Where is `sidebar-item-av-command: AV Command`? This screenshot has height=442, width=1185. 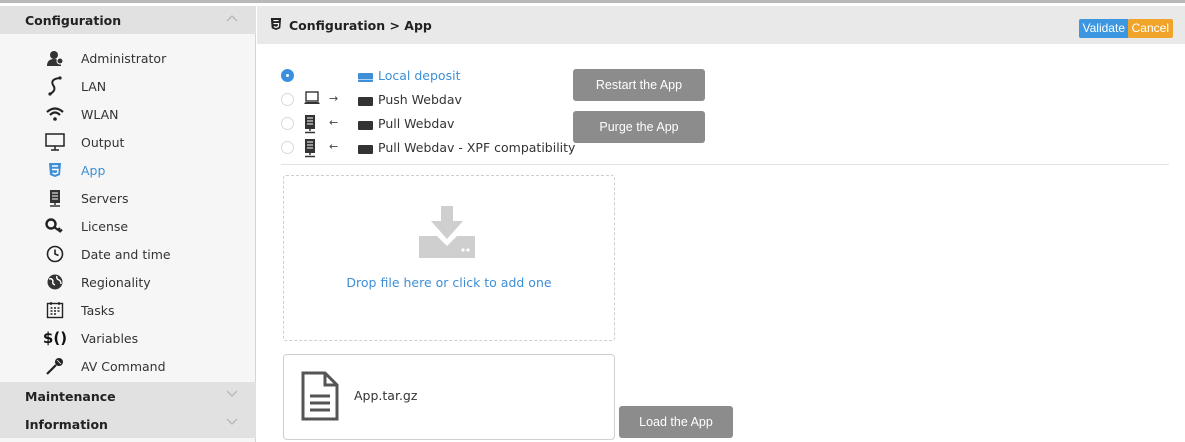 sidebar-item-av-command: AV Command is located at coordinates (128, 366).